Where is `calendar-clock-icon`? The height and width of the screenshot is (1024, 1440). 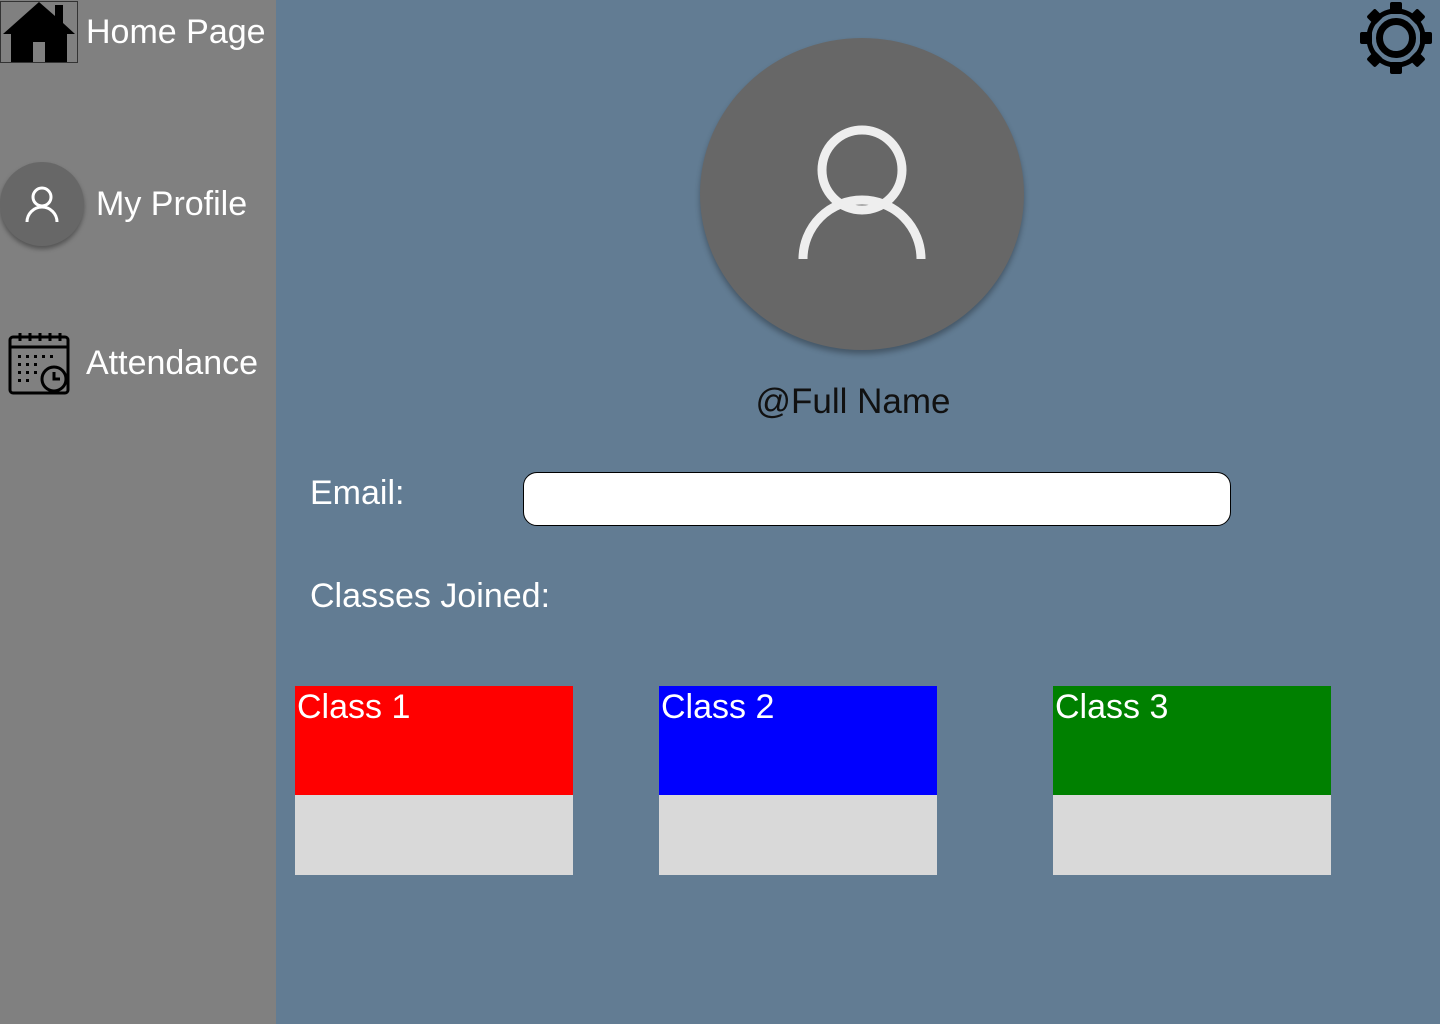 calendar-clock-icon is located at coordinates (39, 363).